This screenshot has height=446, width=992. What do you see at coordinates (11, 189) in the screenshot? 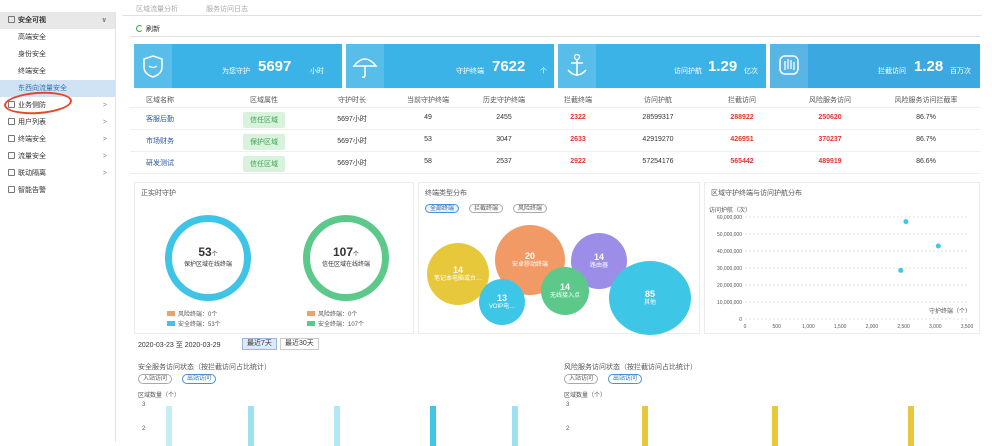
I see `bell-icon` at bounding box center [11, 189].